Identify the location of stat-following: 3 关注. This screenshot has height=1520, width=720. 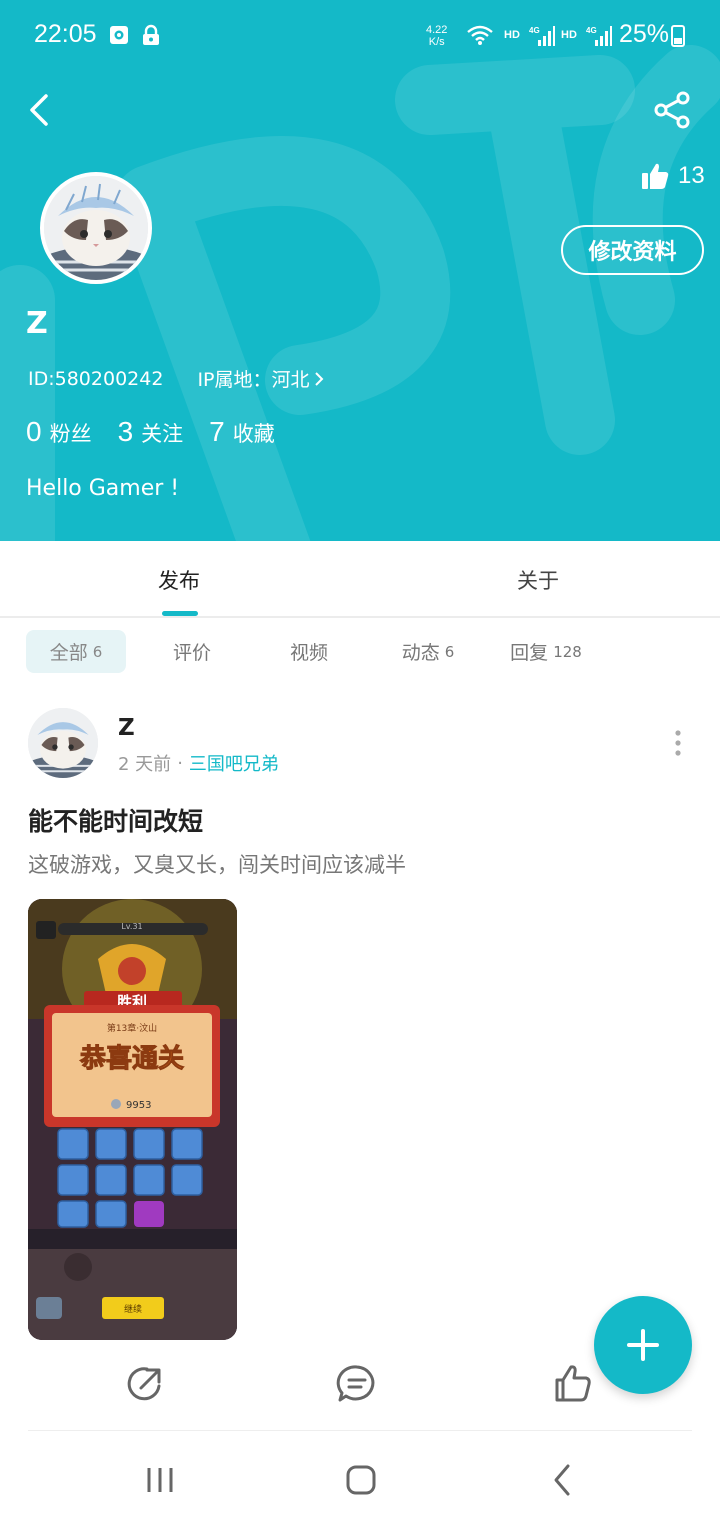
(151, 432).